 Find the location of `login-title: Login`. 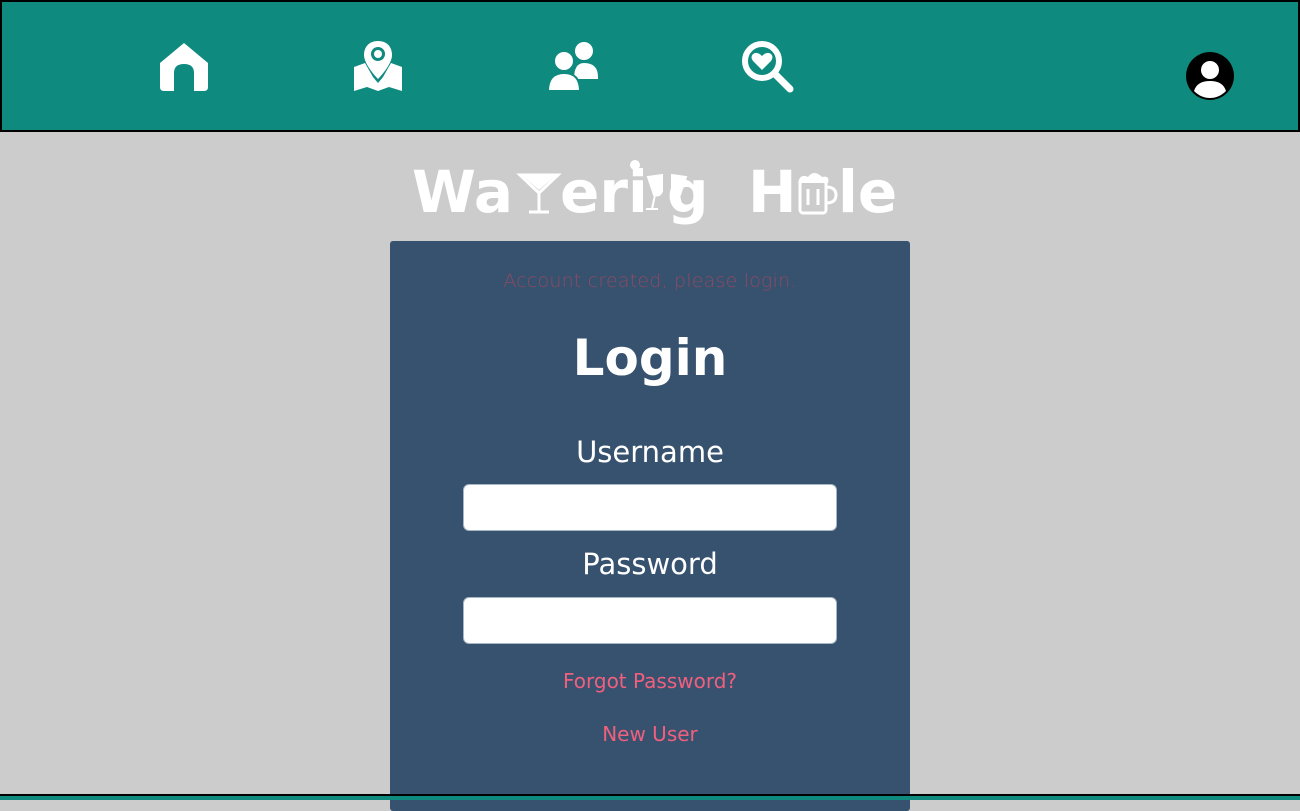

login-title: Login is located at coordinates (650, 358).